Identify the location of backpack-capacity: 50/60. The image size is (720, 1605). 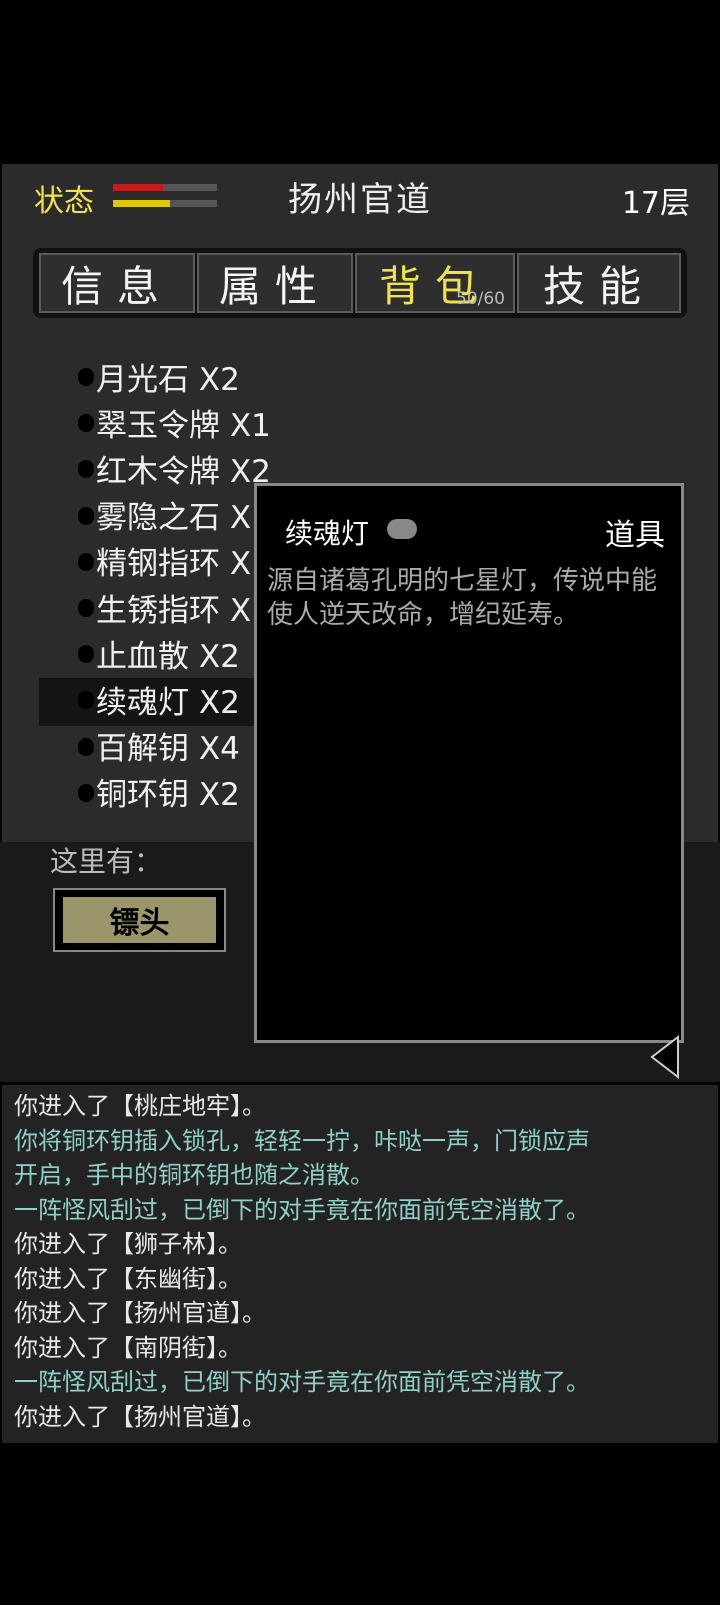
(480, 299).